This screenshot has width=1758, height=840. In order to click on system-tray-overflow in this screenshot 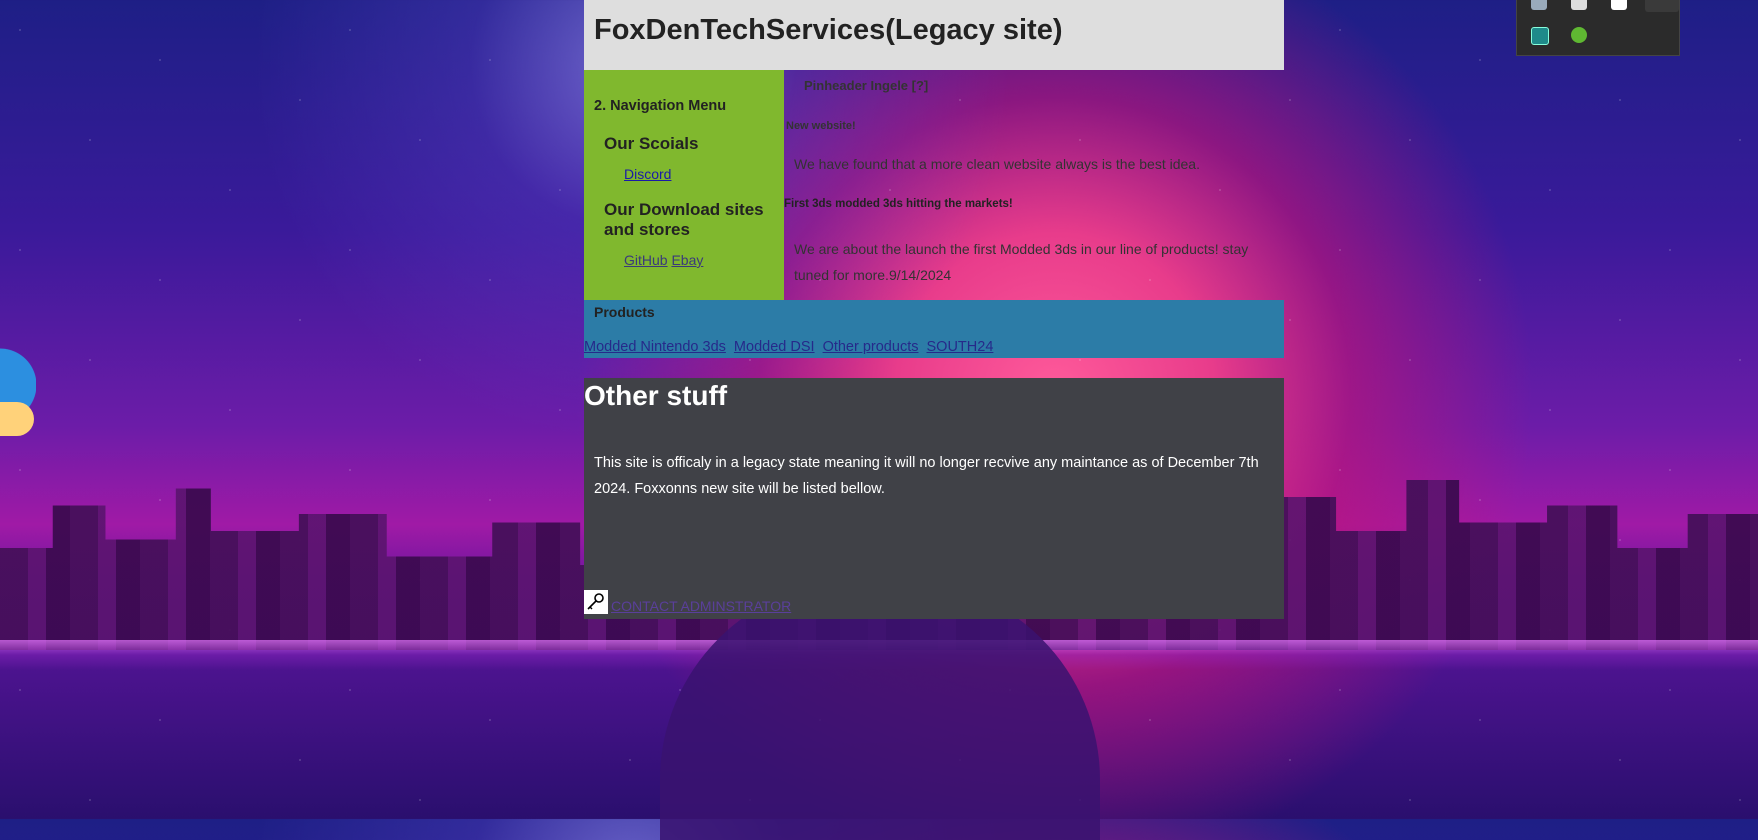, I will do `click(1598, 28)`.